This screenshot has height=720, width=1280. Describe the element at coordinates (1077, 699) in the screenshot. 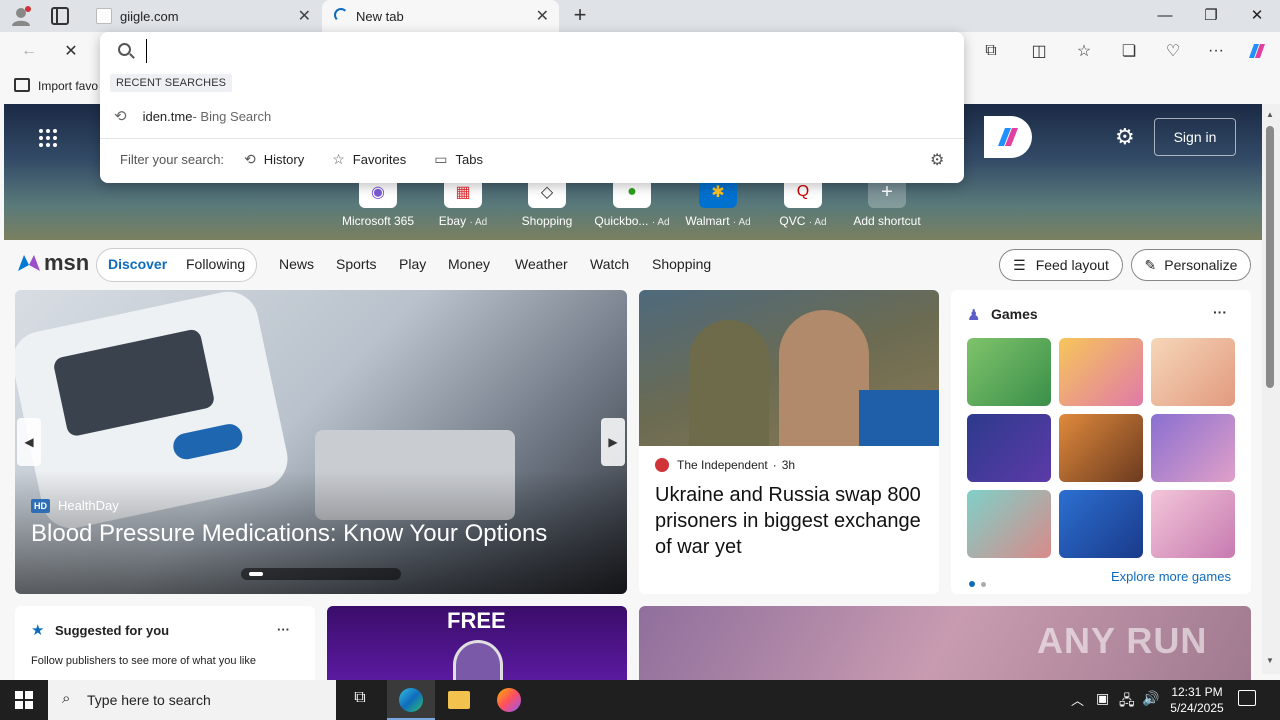

I see `show-hidden-icons: ︿` at that location.